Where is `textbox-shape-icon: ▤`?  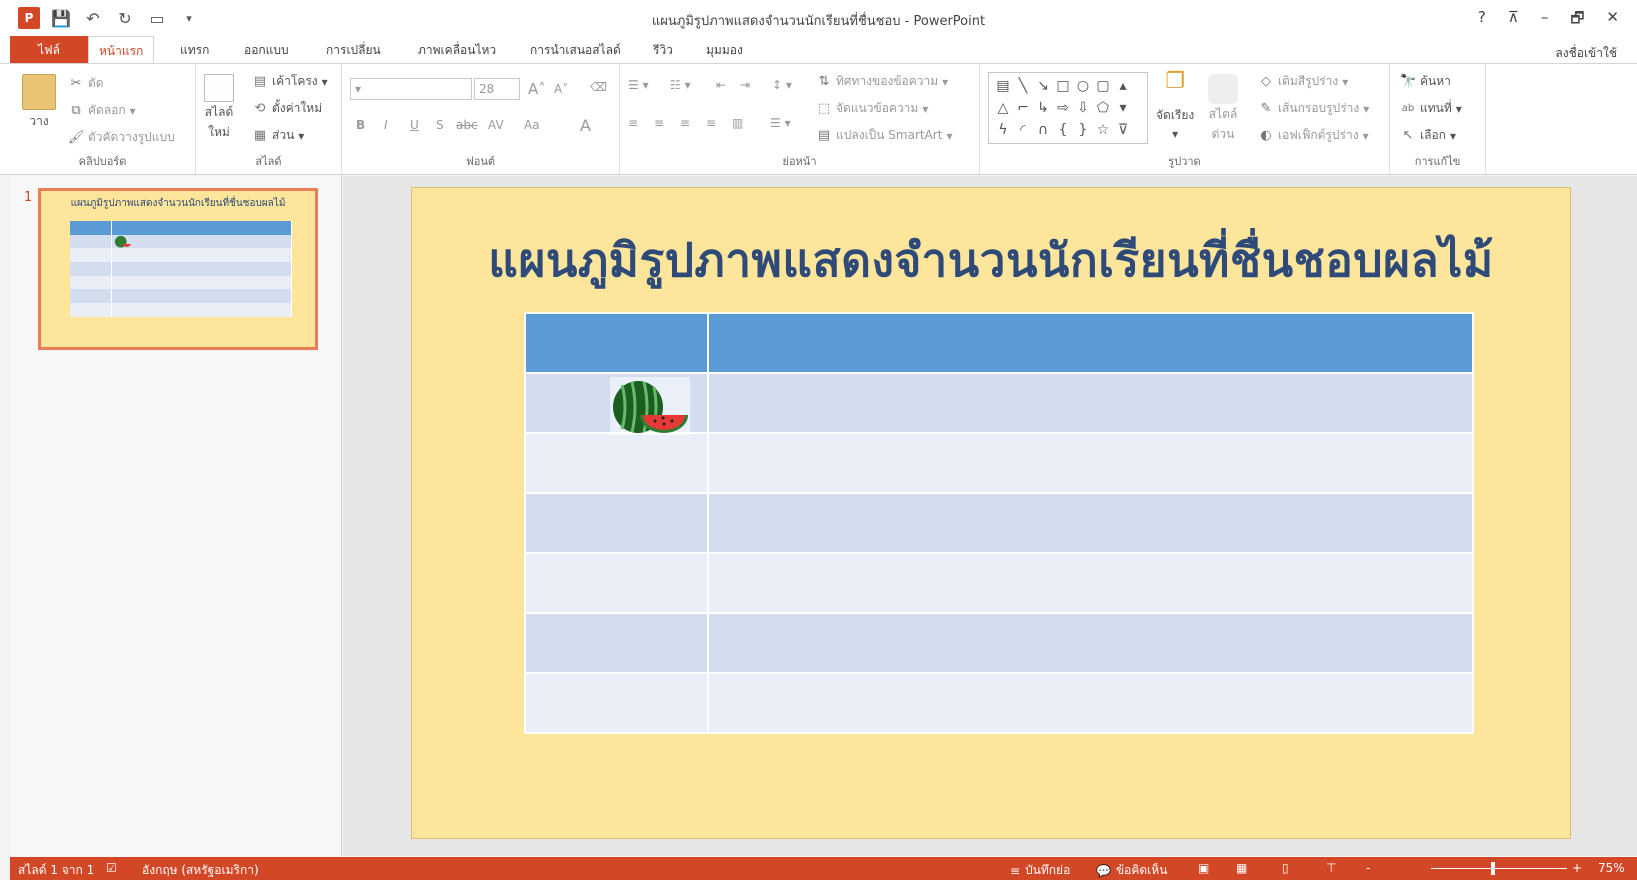 textbox-shape-icon: ▤ is located at coordinates (1003, 86).